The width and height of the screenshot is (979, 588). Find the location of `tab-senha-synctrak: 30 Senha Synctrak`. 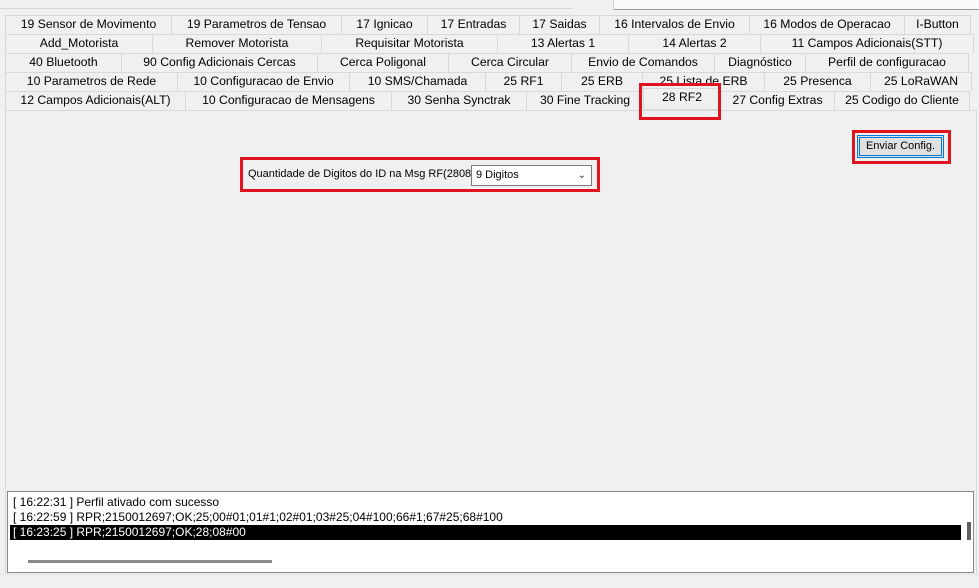

tab-senha-synctrak: 30 Senha Synctrak is located at coordinates (459, 100).